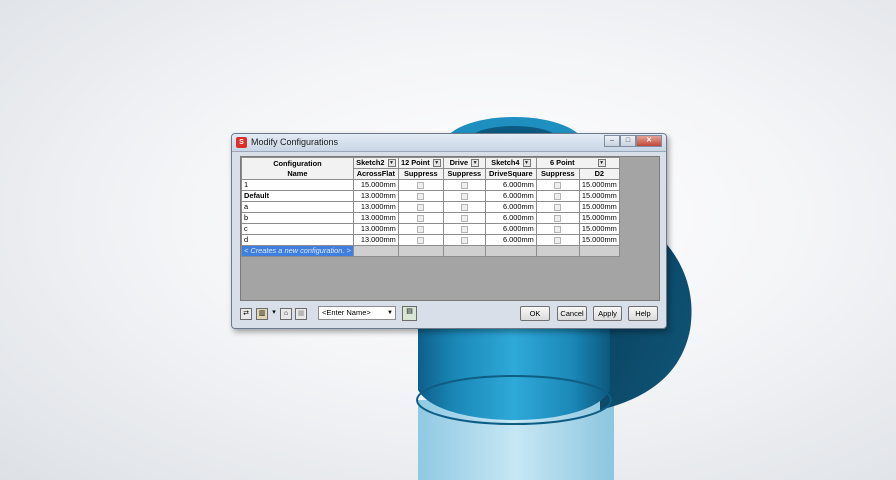 This screenshot has width=896, height=480. Describe the element at coordinates (295, 142) in the screenshot. I see `dialog-title: Modify Configurations` at that location.